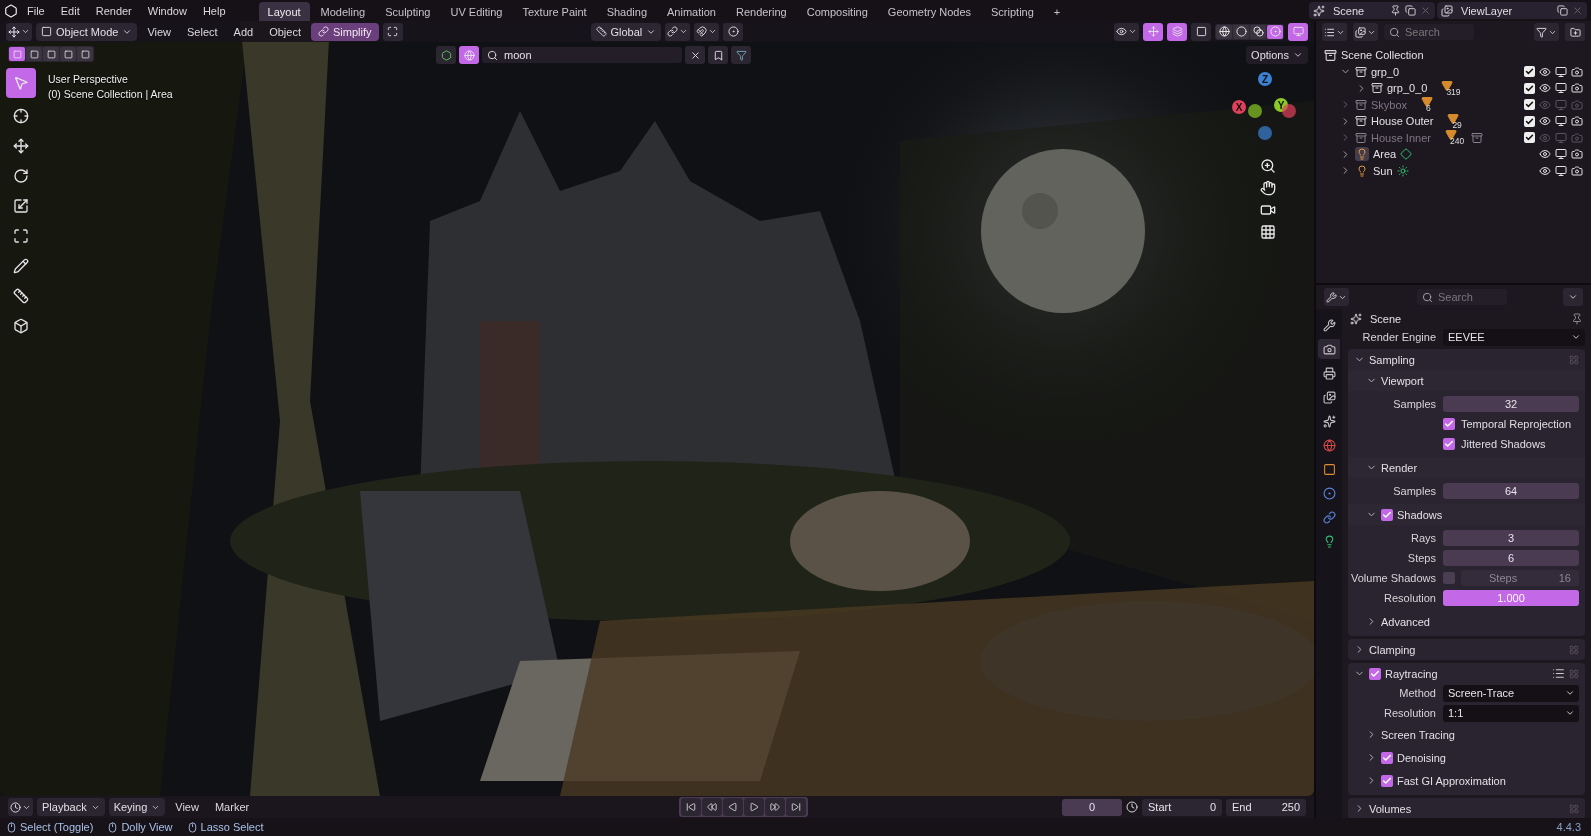 This screenshot has width=1591, height=836. I want to click on menu-item: Window, so click(167, 10).